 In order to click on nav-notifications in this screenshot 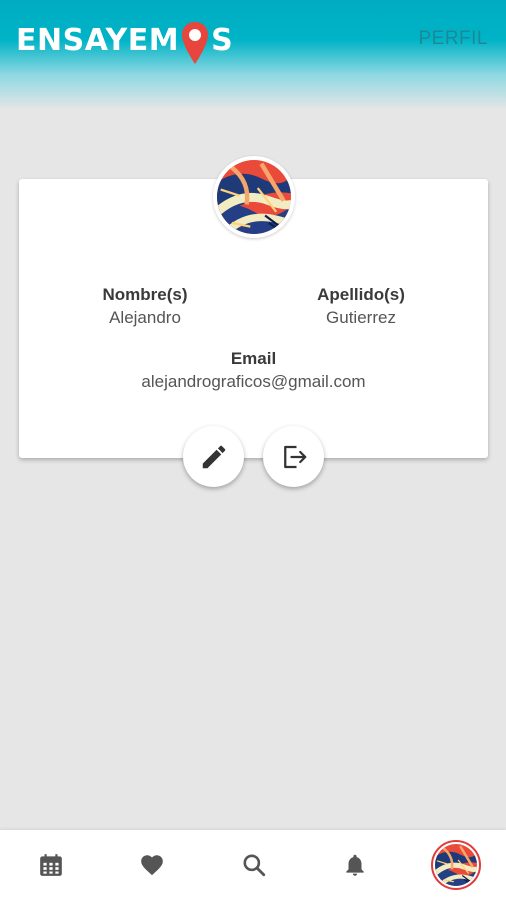, I will do `click(355, 865)`.